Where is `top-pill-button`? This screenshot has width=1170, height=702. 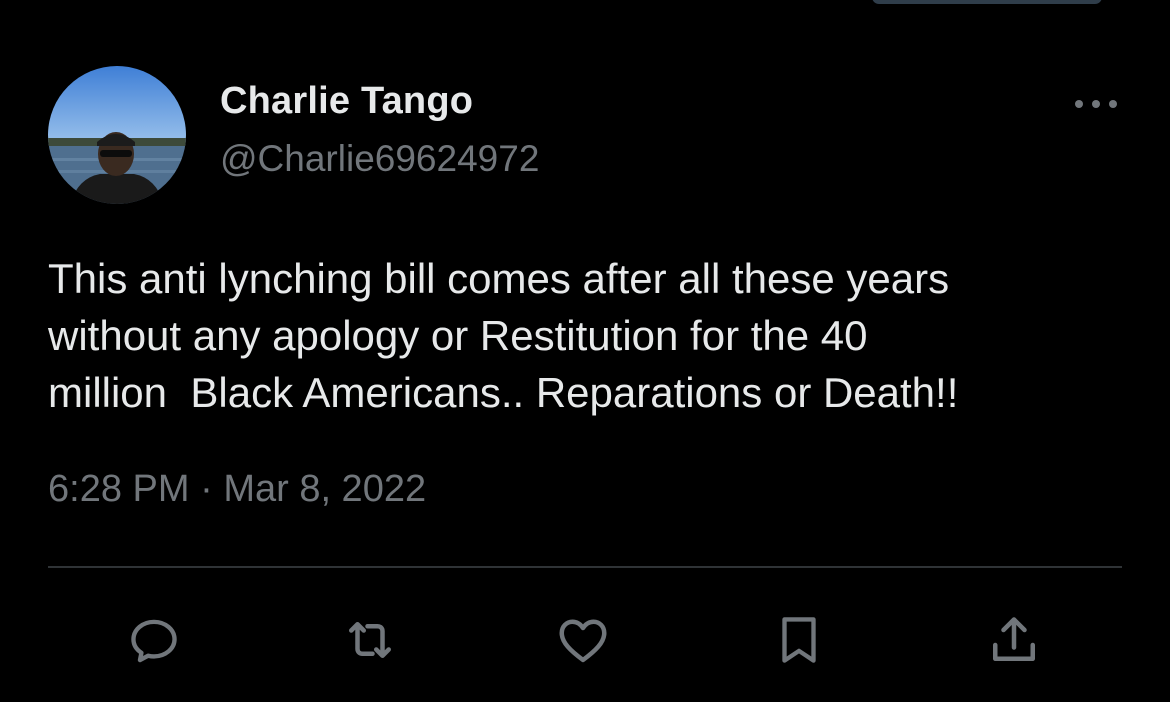
top-pill-button is located at coordinates (987, 2).